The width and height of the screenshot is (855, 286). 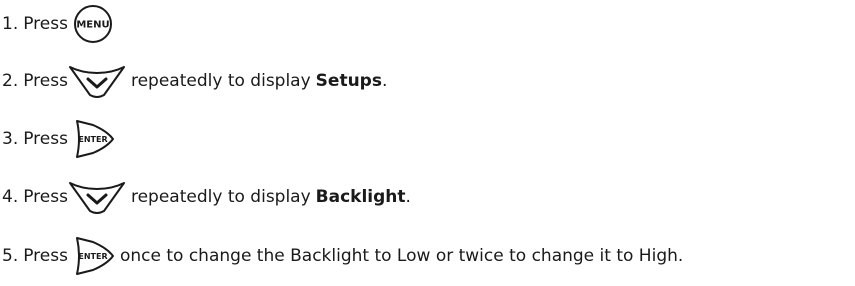 I want to click on step-3: 3. Press ENTER, so click(x=58, y=139).